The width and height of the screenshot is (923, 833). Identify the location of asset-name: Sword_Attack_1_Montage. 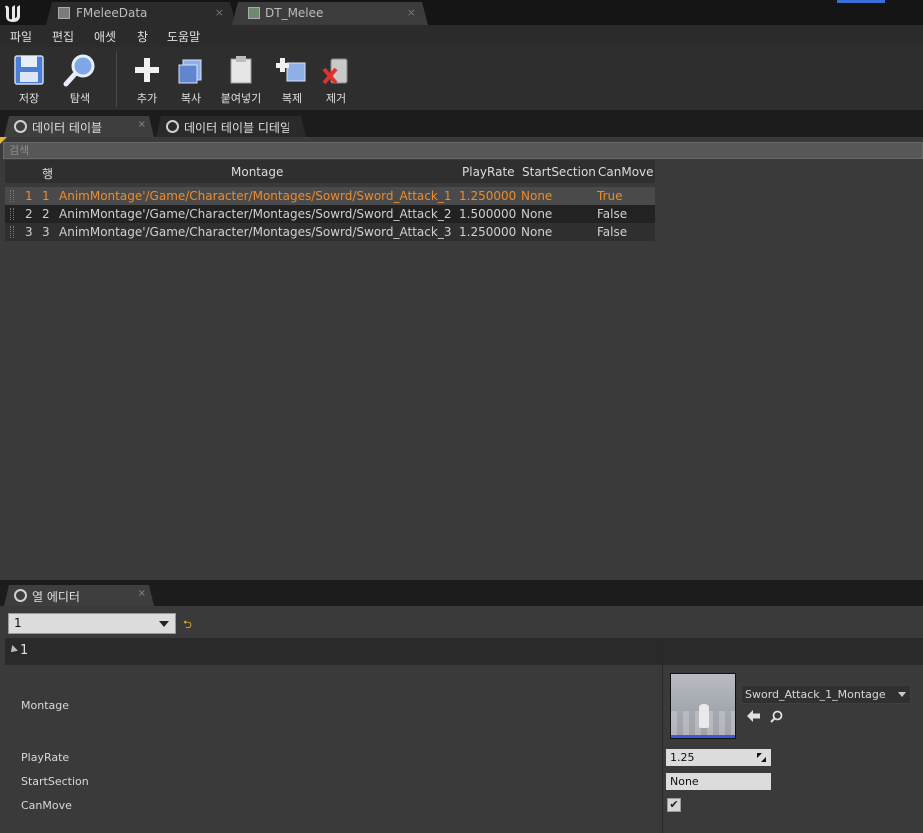
(815, 694).